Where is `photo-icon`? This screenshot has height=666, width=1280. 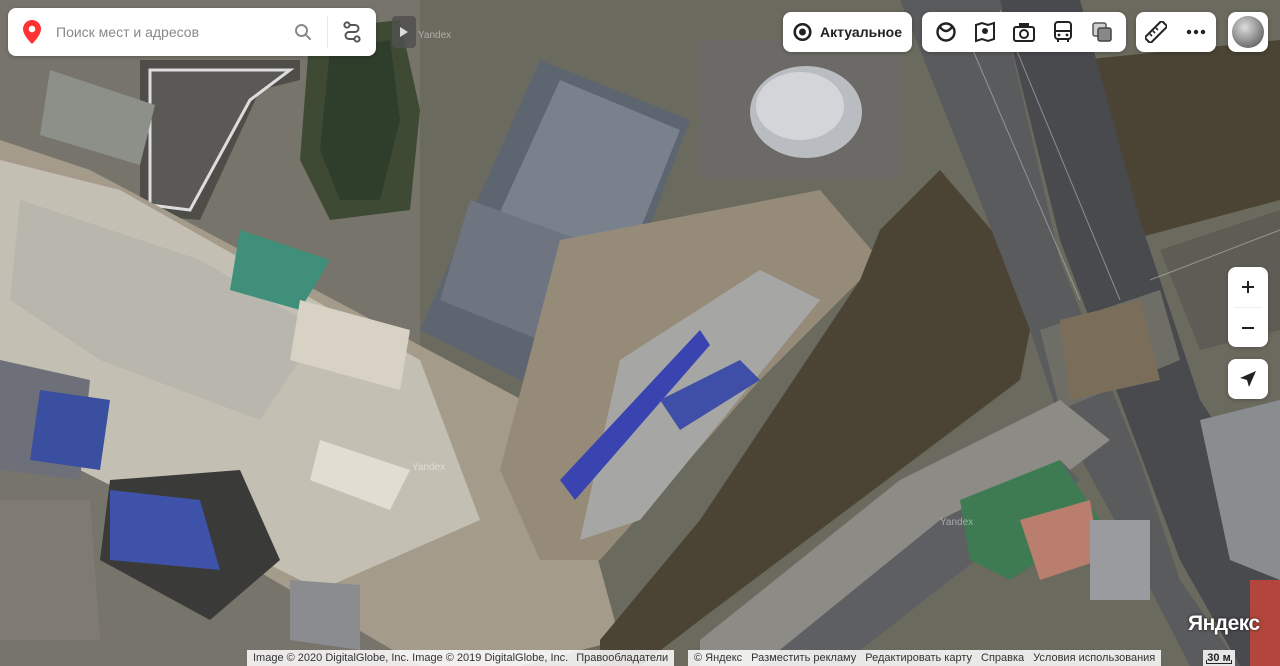
photo-icon is located at coordinates (1023, 32).